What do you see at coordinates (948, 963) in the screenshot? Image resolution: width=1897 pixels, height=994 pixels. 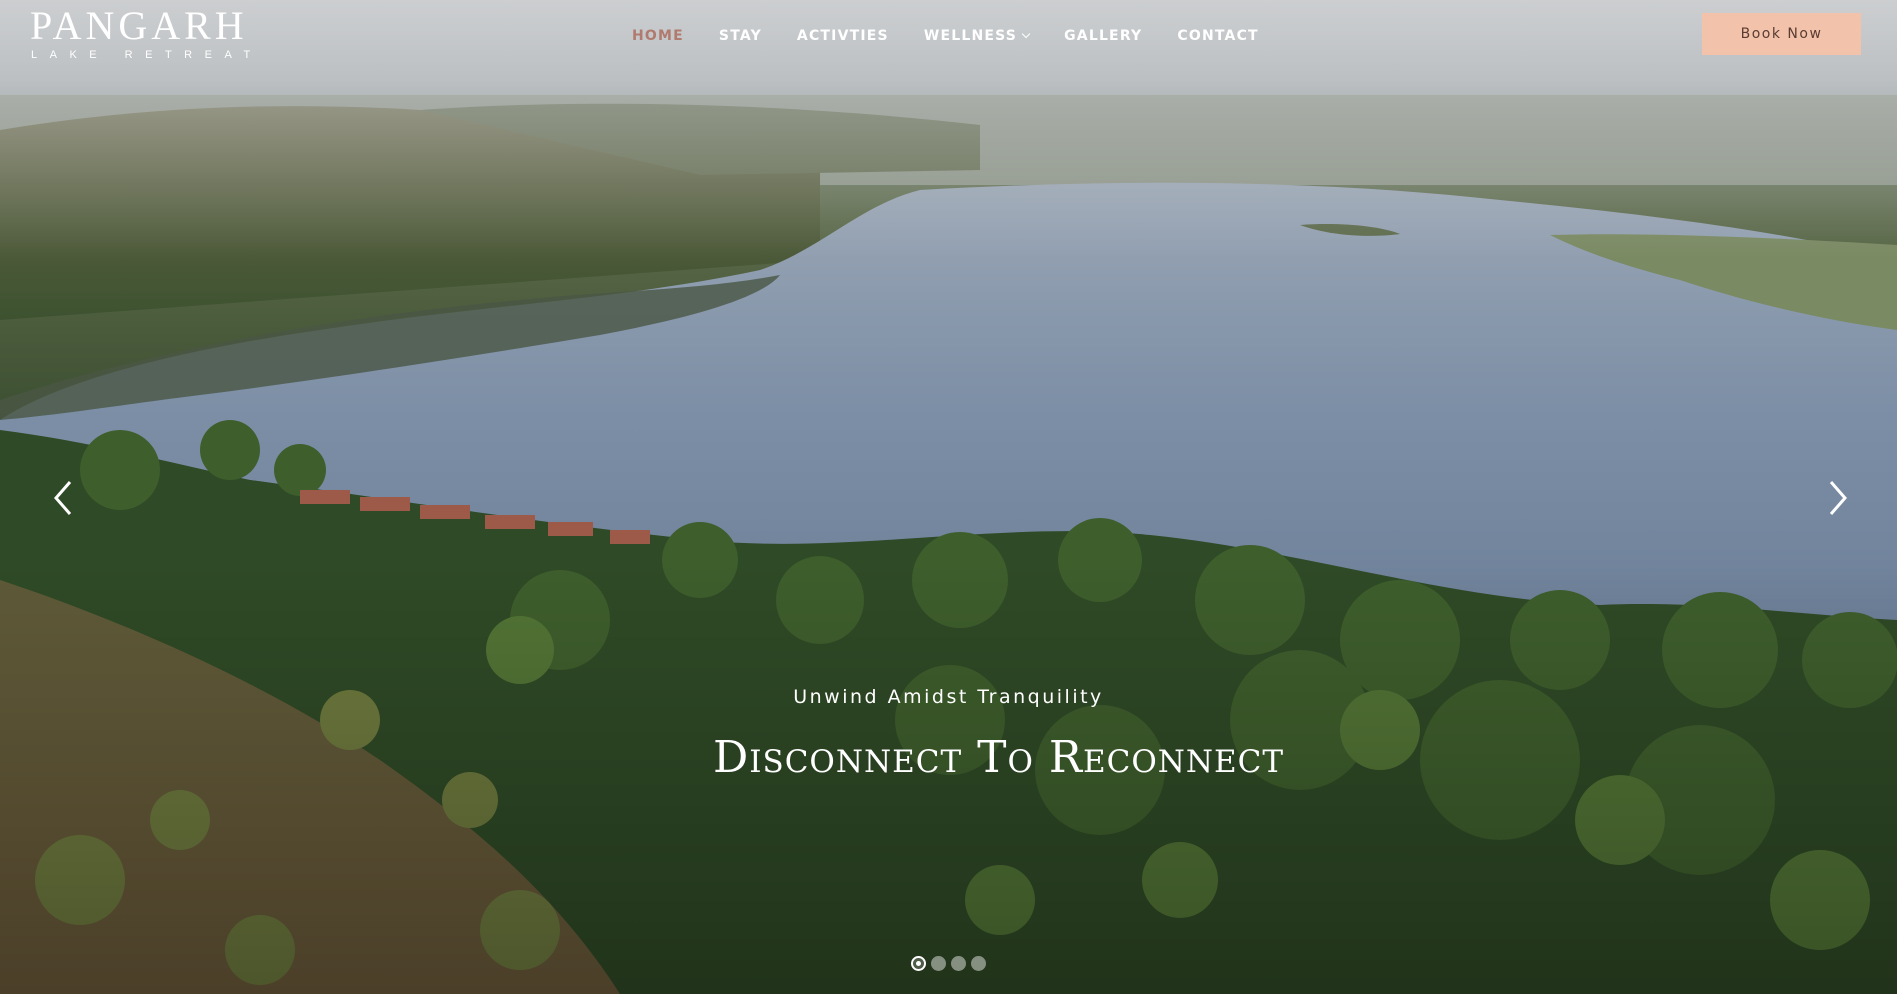 I see `carousel-pagination` at bounding box center [948, 963].